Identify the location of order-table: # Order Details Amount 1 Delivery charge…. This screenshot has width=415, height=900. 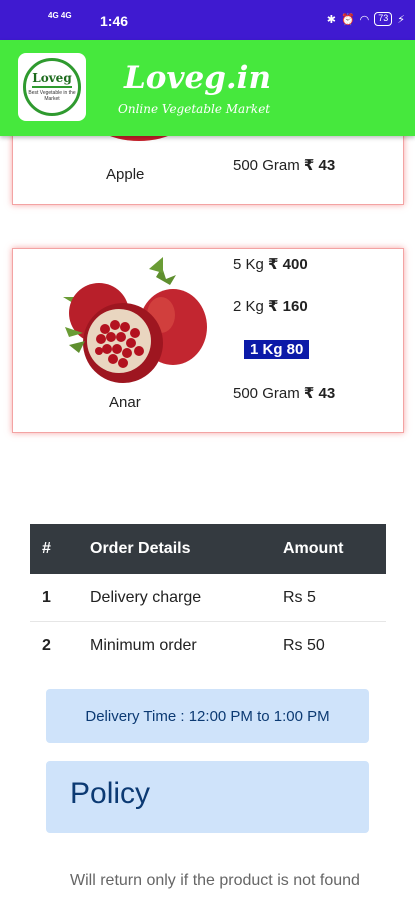
(208, 597).